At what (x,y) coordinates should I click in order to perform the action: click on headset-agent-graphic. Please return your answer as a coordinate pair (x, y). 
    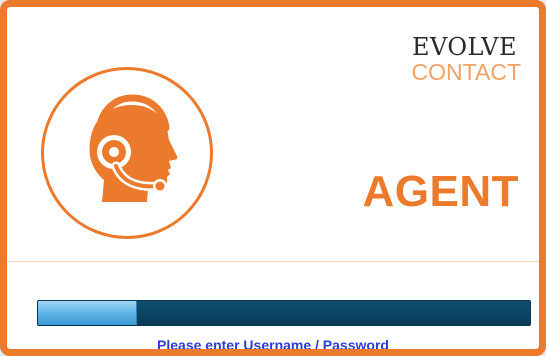
    Looking at the image, I should click on (133, 148).